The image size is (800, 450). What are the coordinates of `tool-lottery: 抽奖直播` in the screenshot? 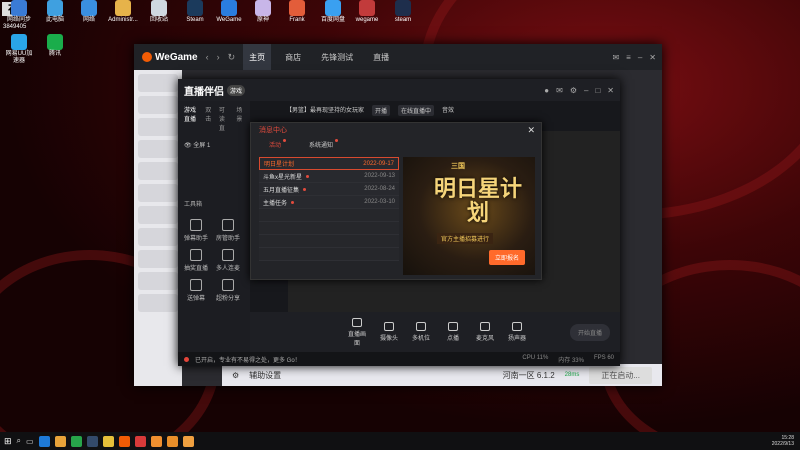 It's located at (196, 260).